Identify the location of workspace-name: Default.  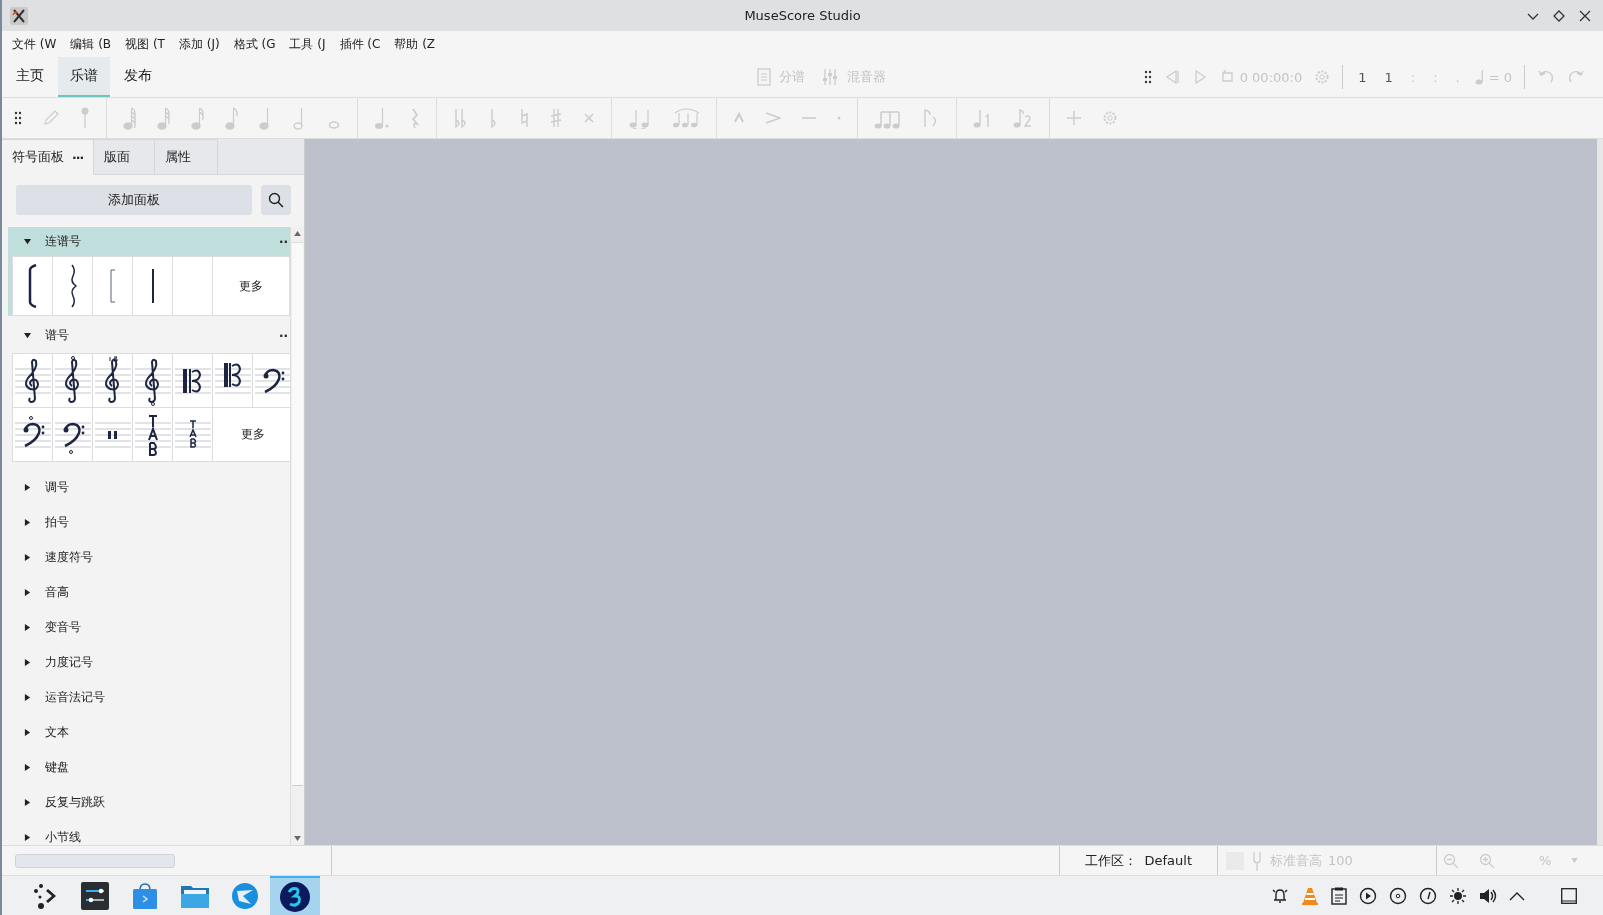
(1168, 860).